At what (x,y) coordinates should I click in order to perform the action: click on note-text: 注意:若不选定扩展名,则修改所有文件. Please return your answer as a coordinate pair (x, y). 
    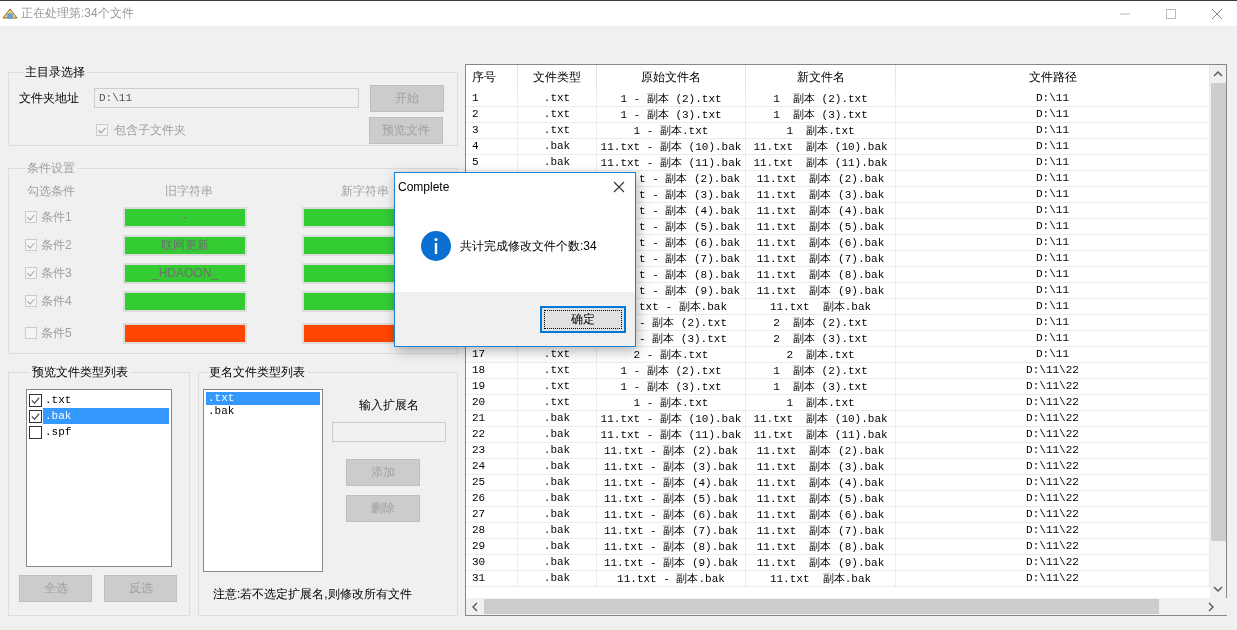
    Looking at the image, I should click on (313, 594).